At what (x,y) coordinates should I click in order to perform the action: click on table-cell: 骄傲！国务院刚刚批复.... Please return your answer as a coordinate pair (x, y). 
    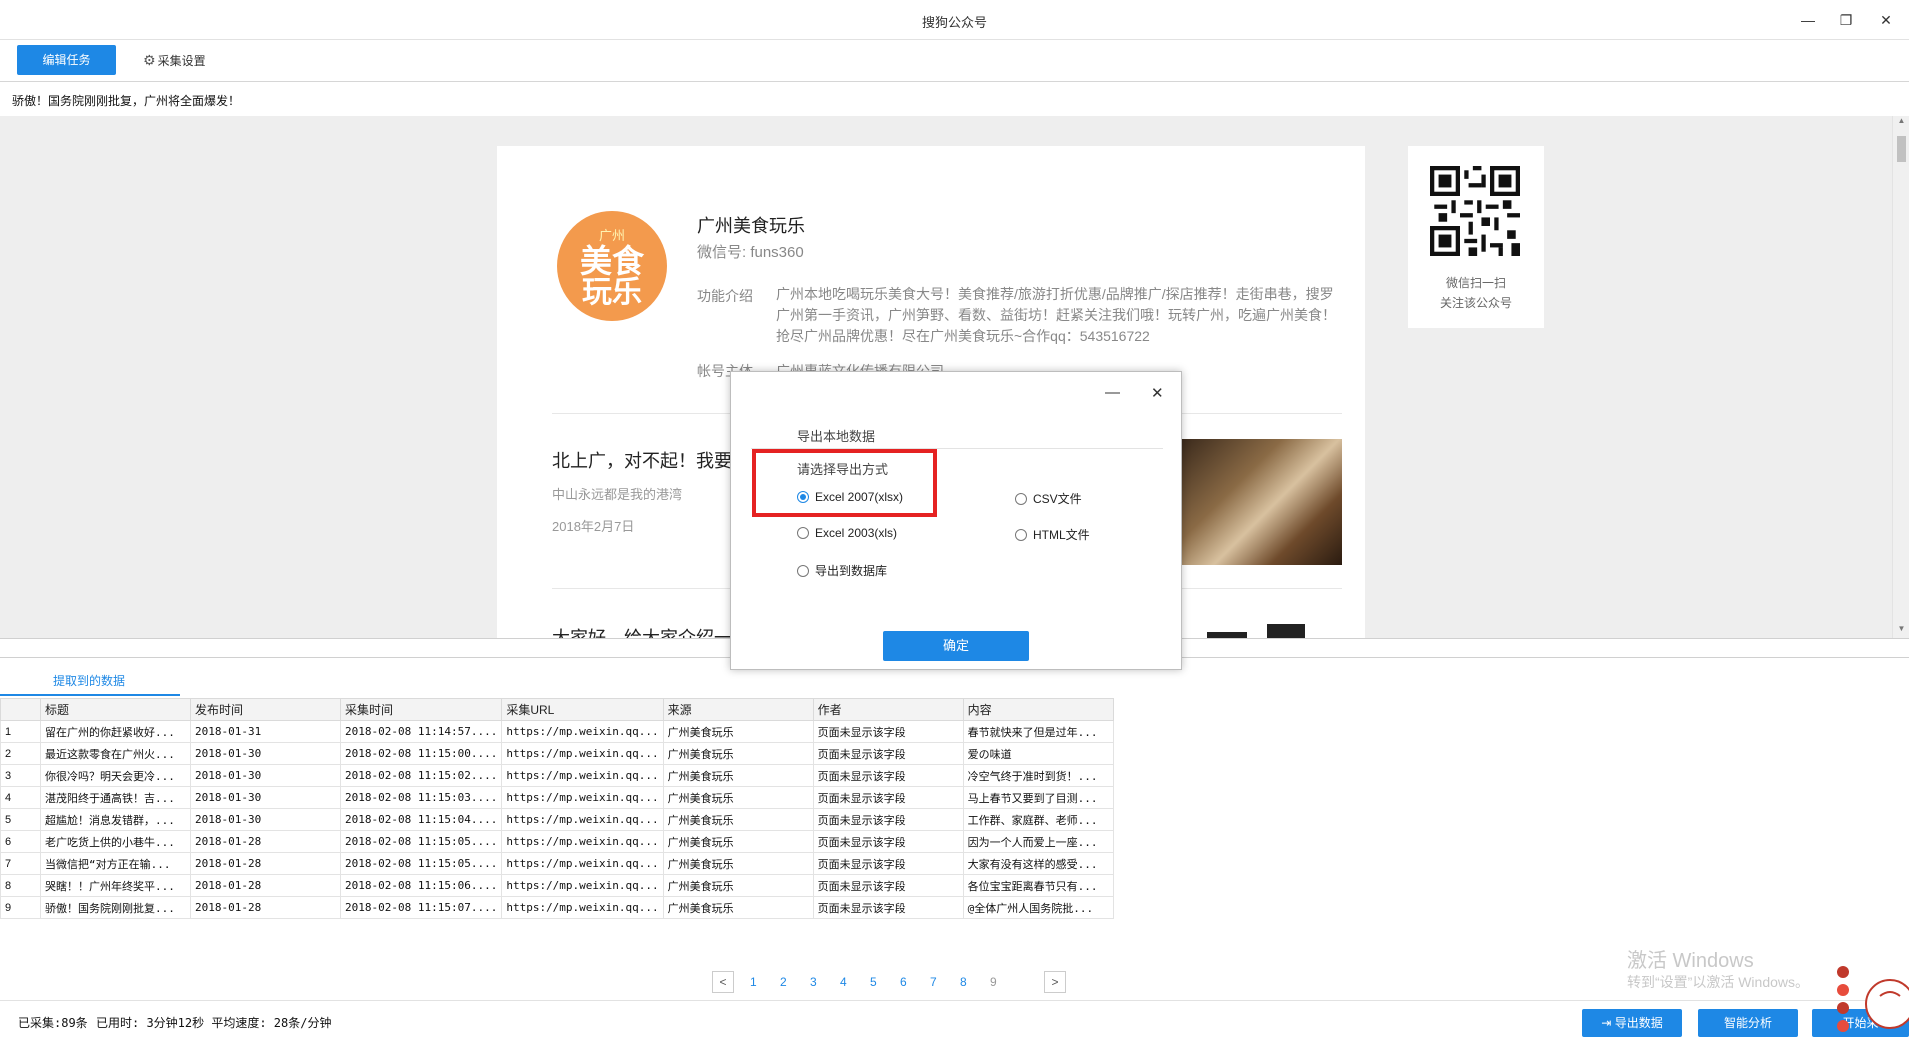
    Looking at the image, I should click on (115, 907).